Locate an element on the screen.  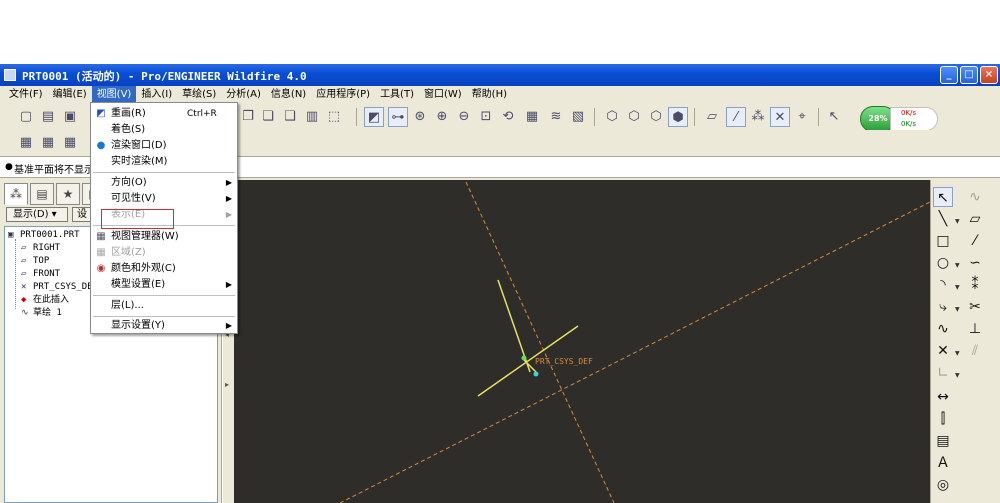
rectangle-icon: □ is located at coordinates (943, 241).